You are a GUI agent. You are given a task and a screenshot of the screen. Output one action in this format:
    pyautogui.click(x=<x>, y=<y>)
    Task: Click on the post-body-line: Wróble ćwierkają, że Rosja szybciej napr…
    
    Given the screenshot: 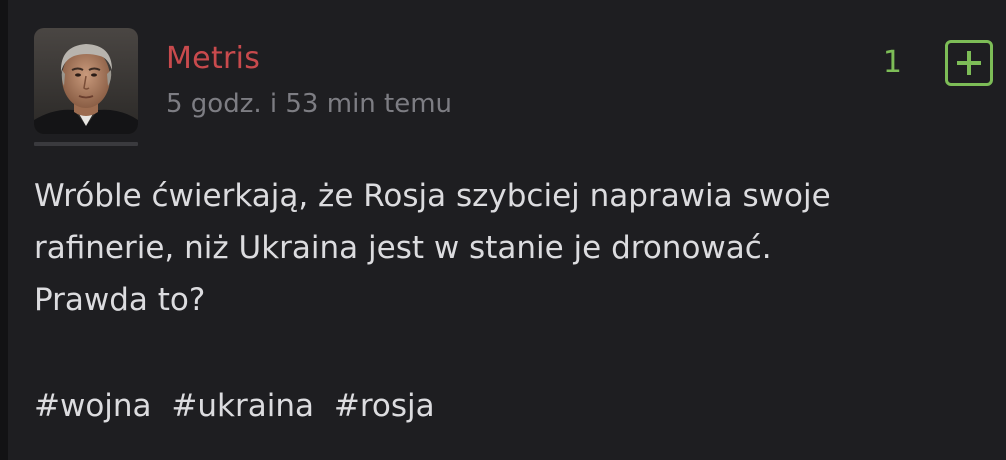 What is the action you would take?
    pyautogui.click(x=432, y=196)
    